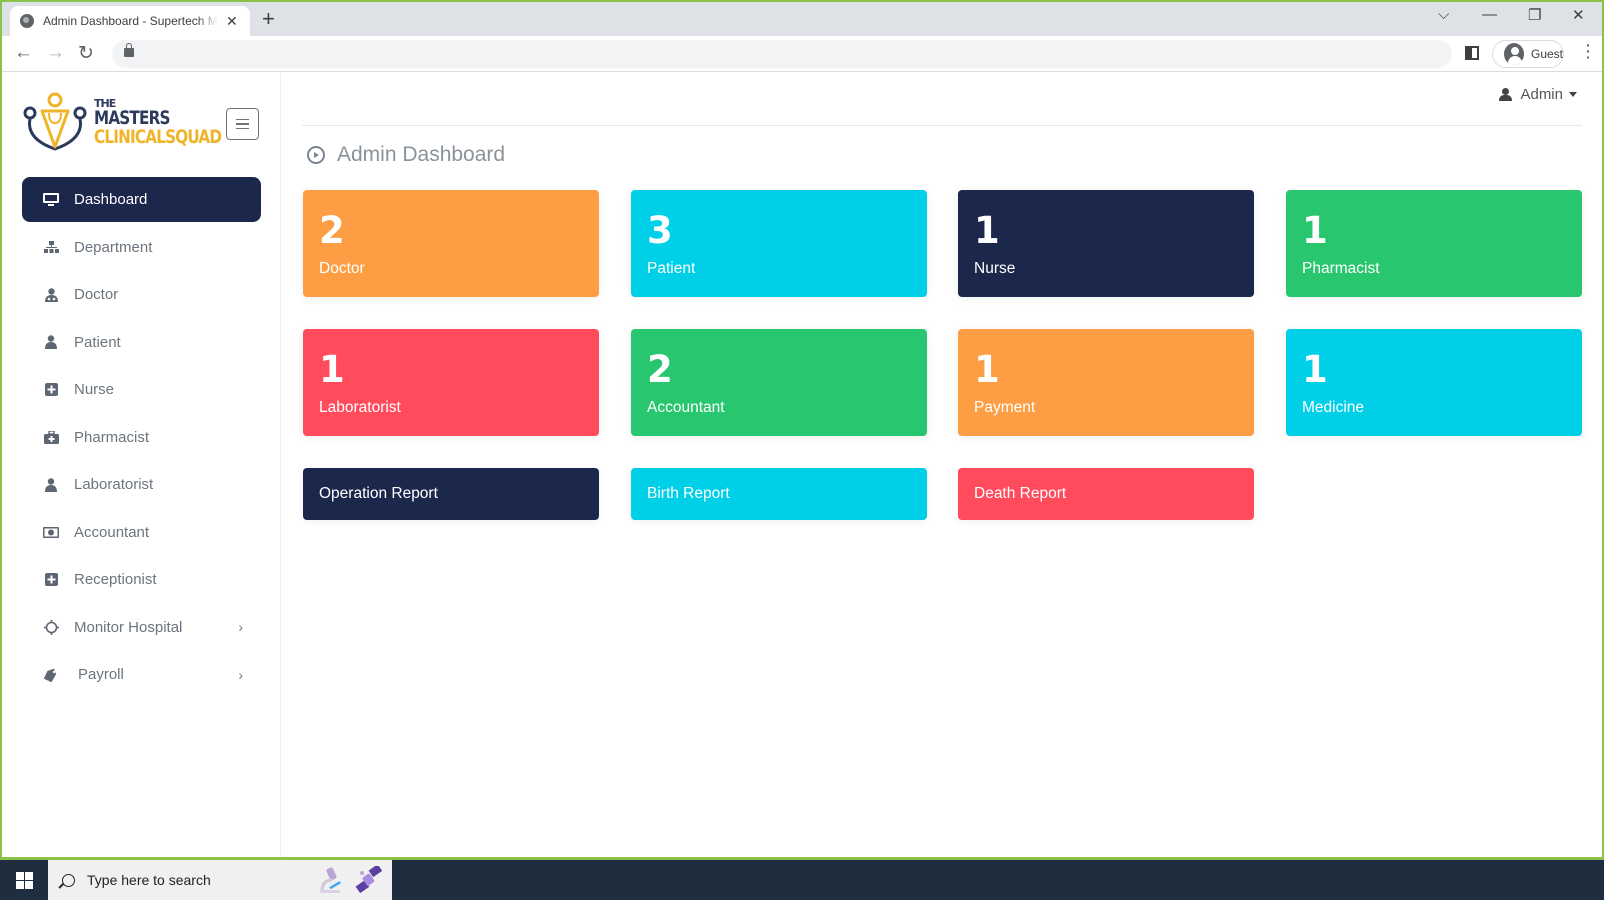  Describe the element at coordinates (1443, 14) in the screenshot. I see `tab-search-icon: ⌵` at that location.